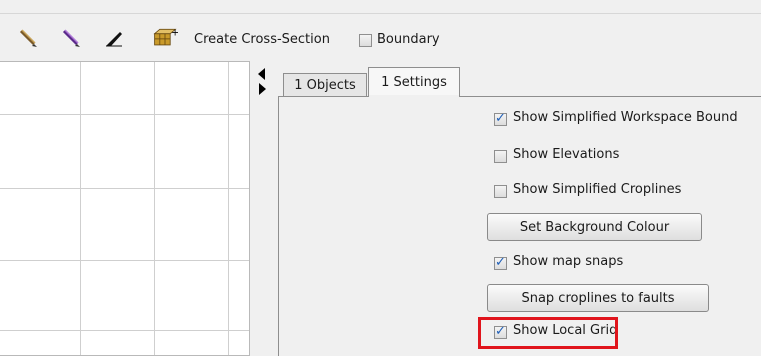 The image size is (761, 356). I want to click on tab-settings: 1 Settings, so click(414, 82).